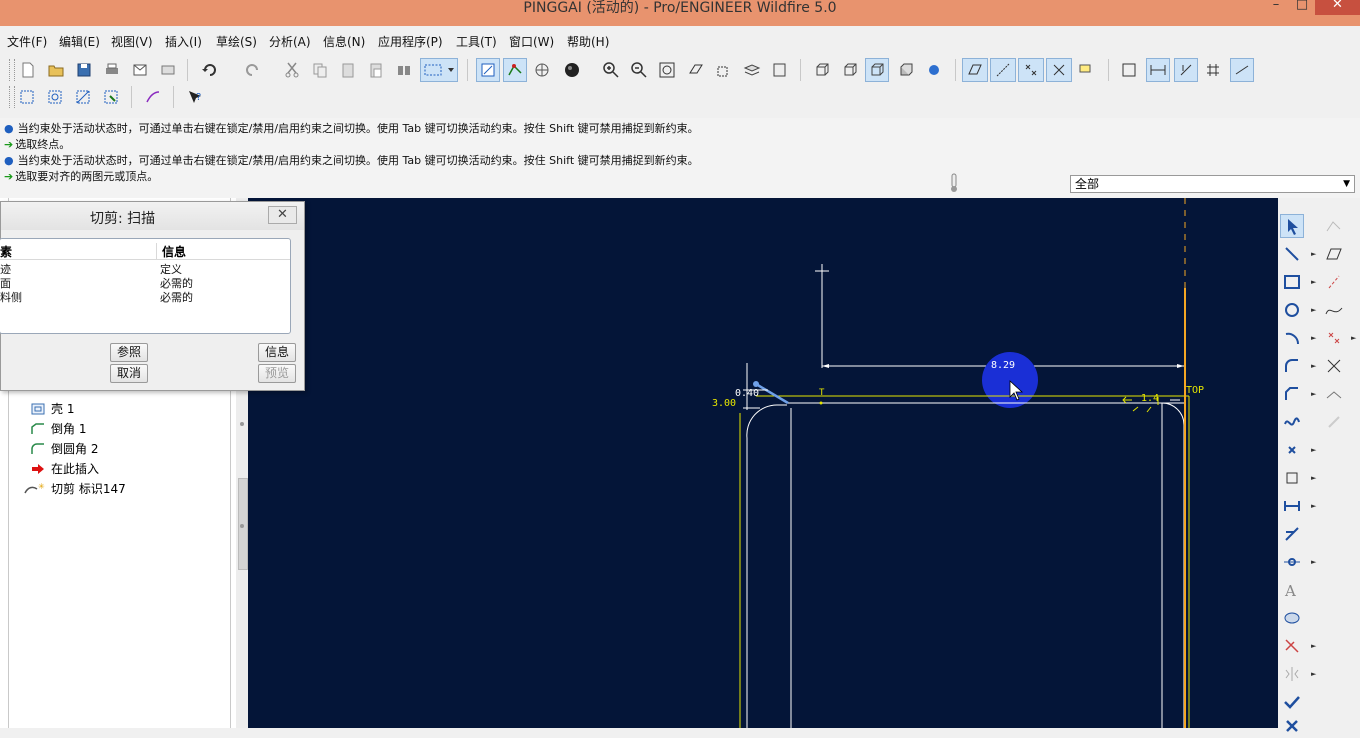 Image resolution: width=1360 pixels, height=738 pixels. Describe the element at coordinates (1334, 254) in the screenshot. I see `parallelogram-icon` at that location.